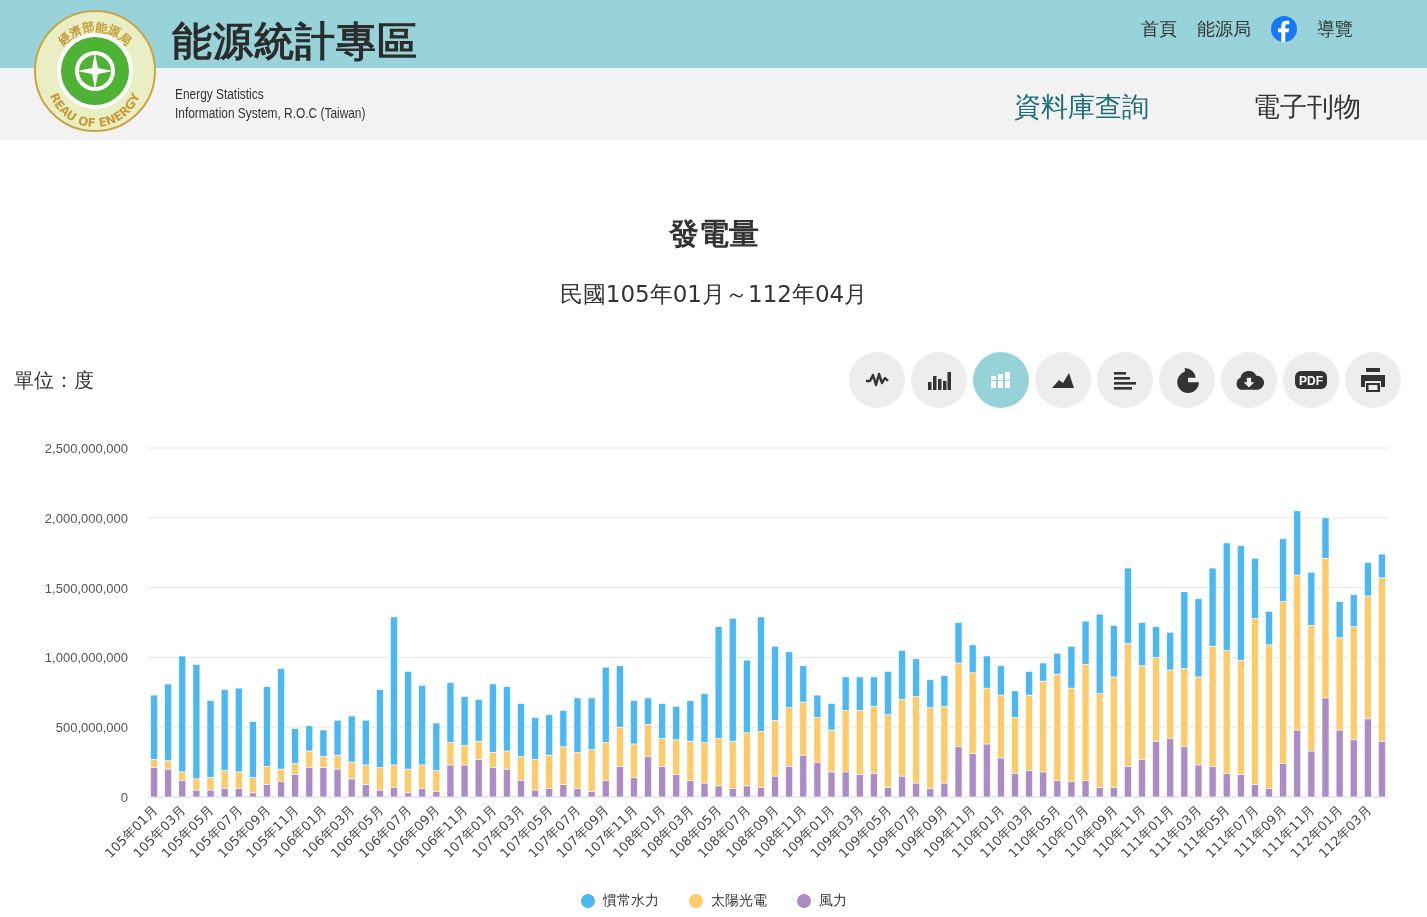 Image resolution: width=1427 pixels, height=917 pixels. What do you see at coordinates (1307, 106) in the screenshot?
I see `main-nav-link: 電子刊物` at bounding box center [1307, 106].